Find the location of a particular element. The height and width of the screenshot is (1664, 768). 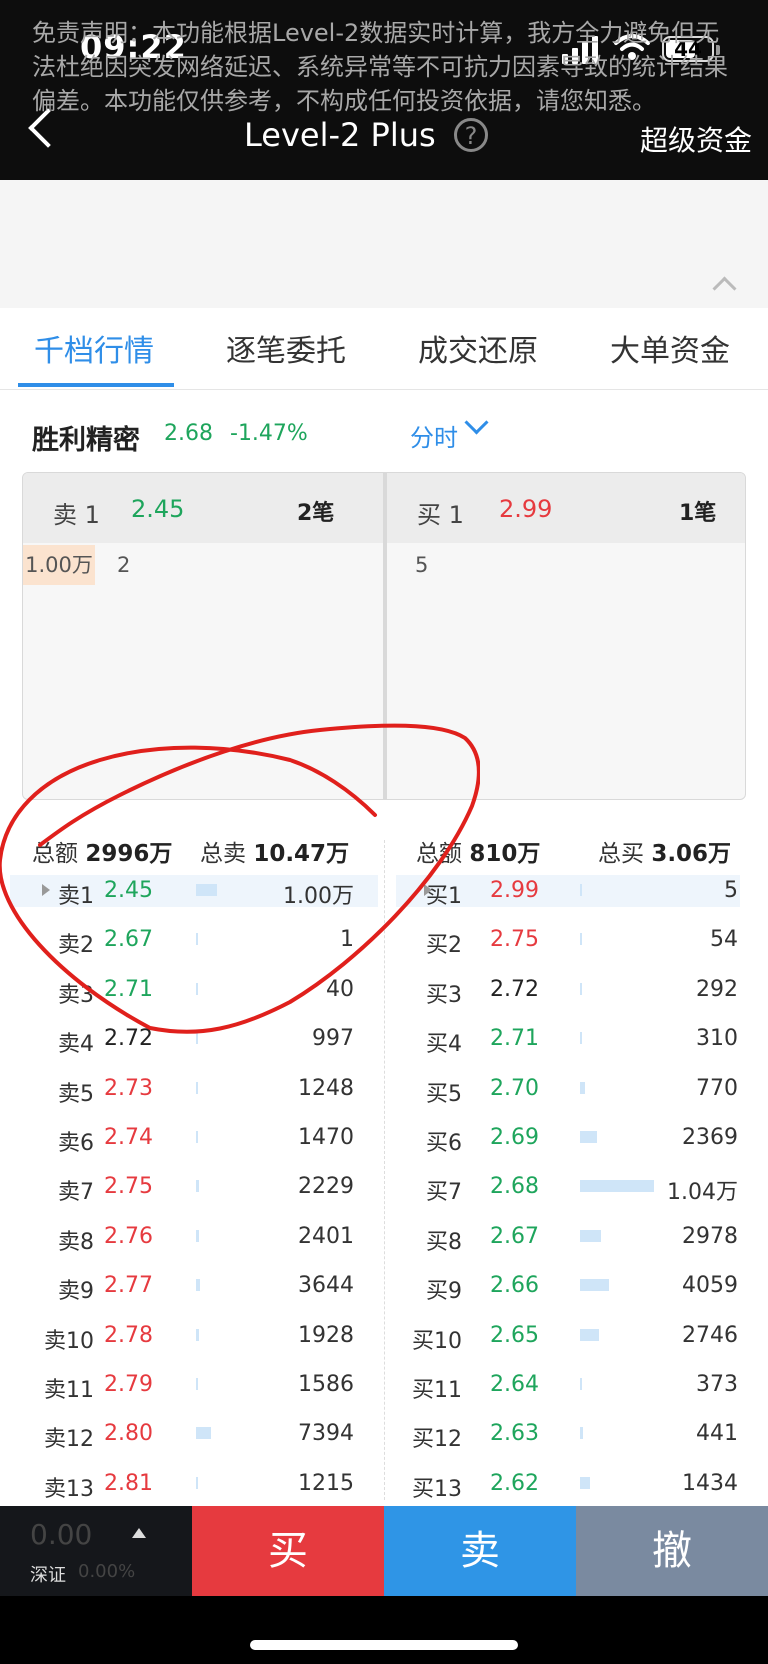

buy-level-volume: 1434 is located at coordinates (710, 1483).